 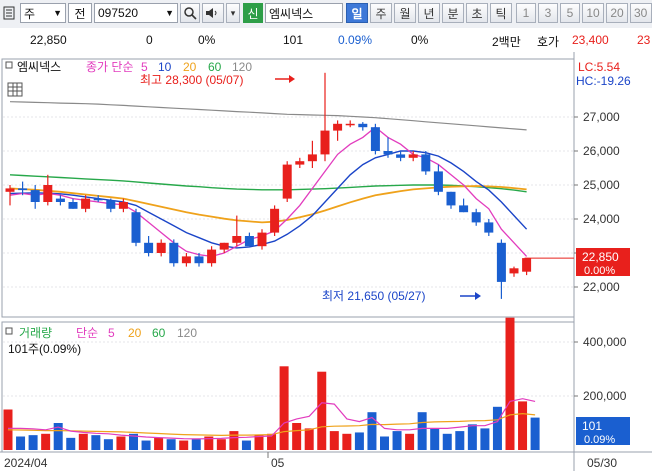 I want to click on tab-minute: 분, so click(x=453, y=13).